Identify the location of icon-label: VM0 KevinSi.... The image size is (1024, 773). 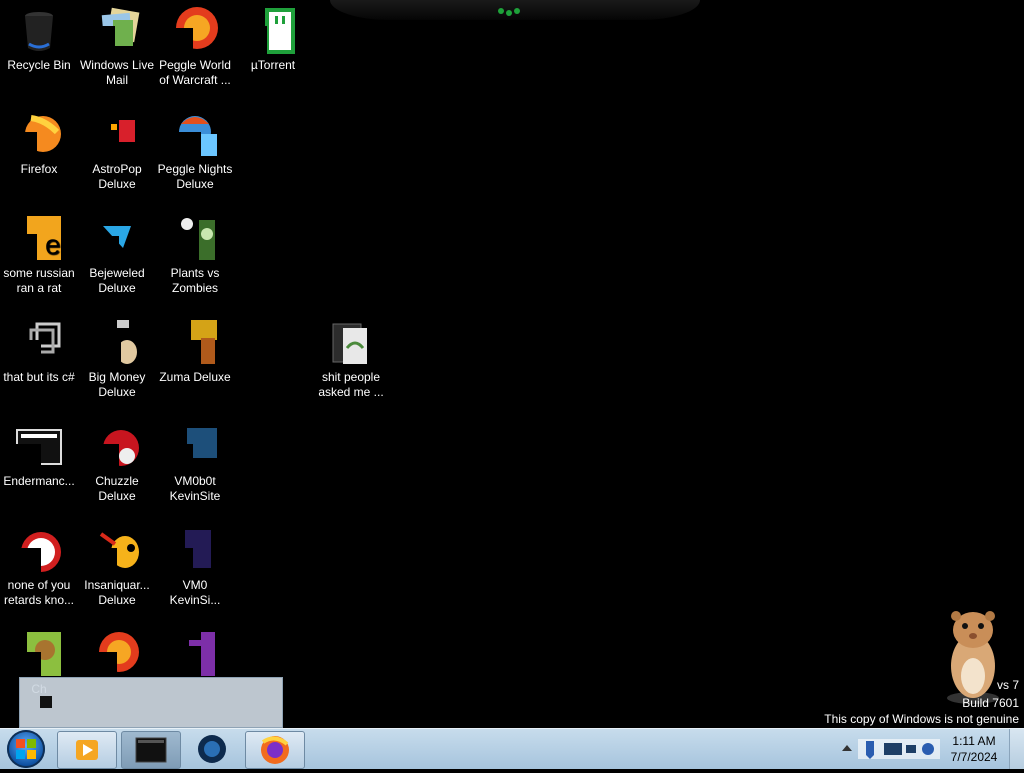
(195, 592).